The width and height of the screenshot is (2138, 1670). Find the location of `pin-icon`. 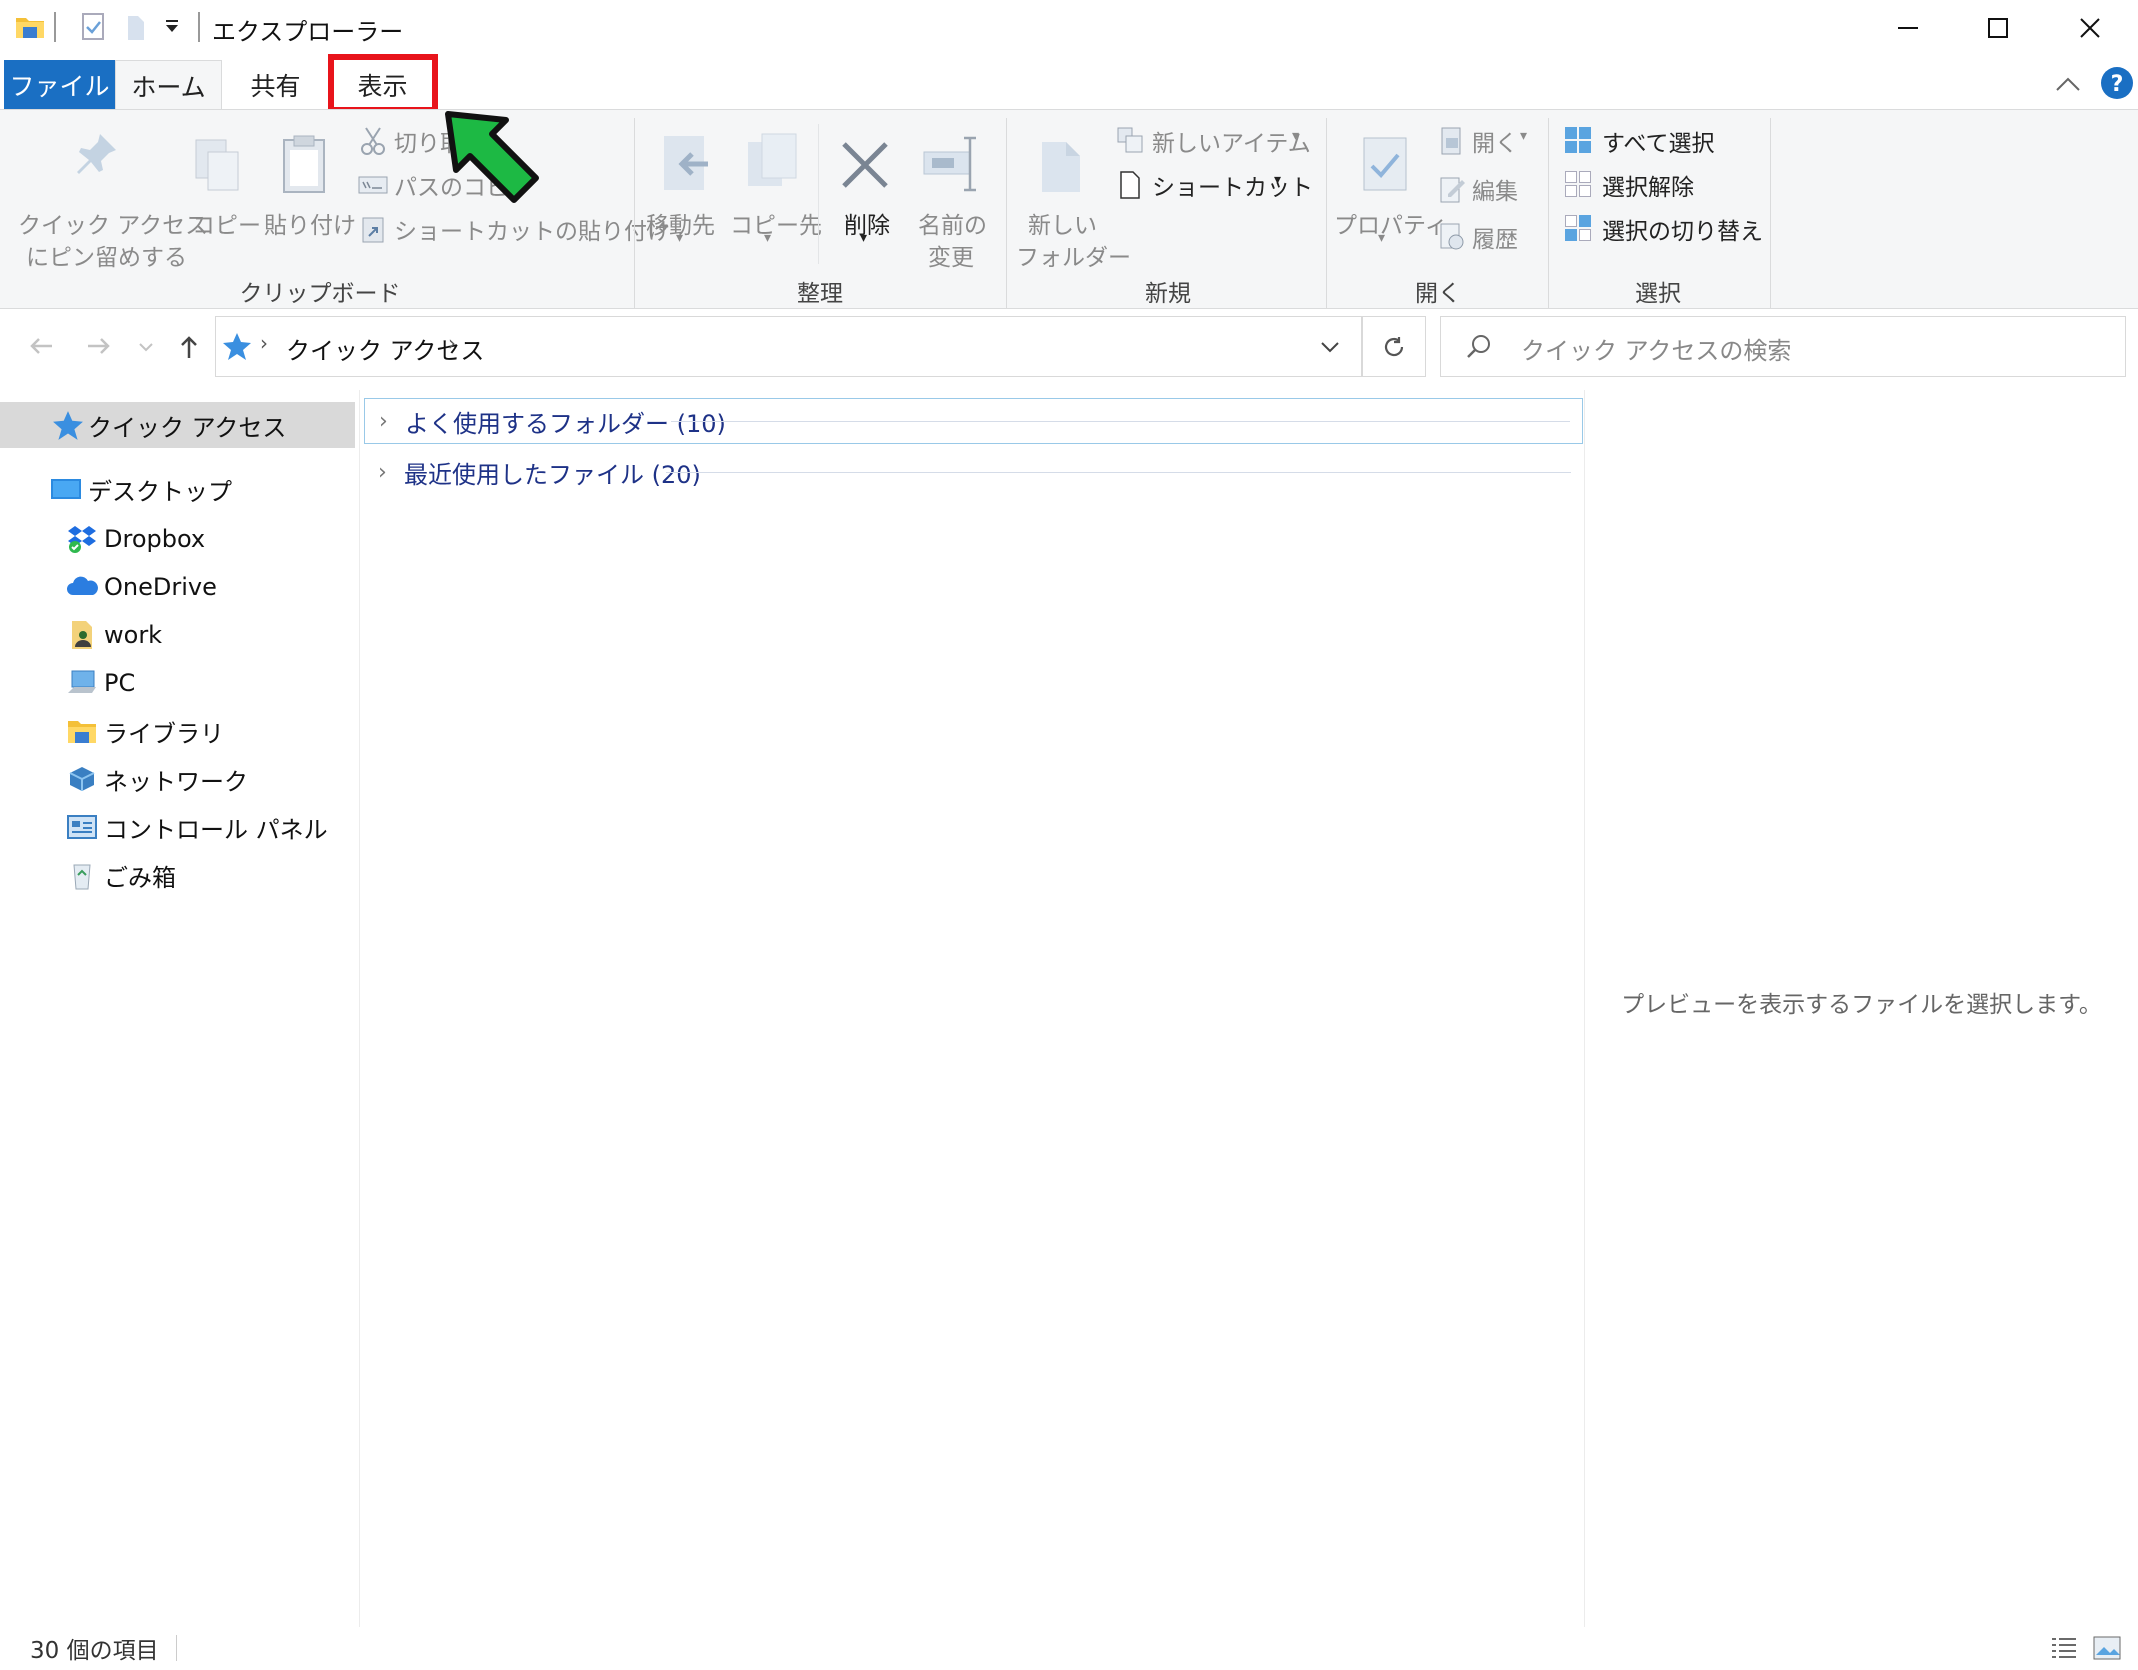

pin-icon is located at coordinates (96, 154).